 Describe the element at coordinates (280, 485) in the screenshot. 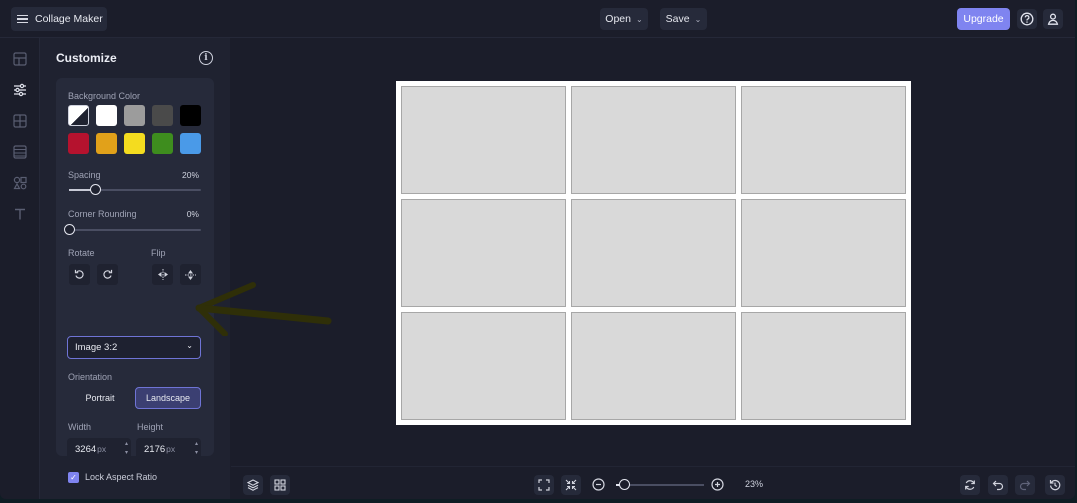

I see `grid-view-icon` at that location.